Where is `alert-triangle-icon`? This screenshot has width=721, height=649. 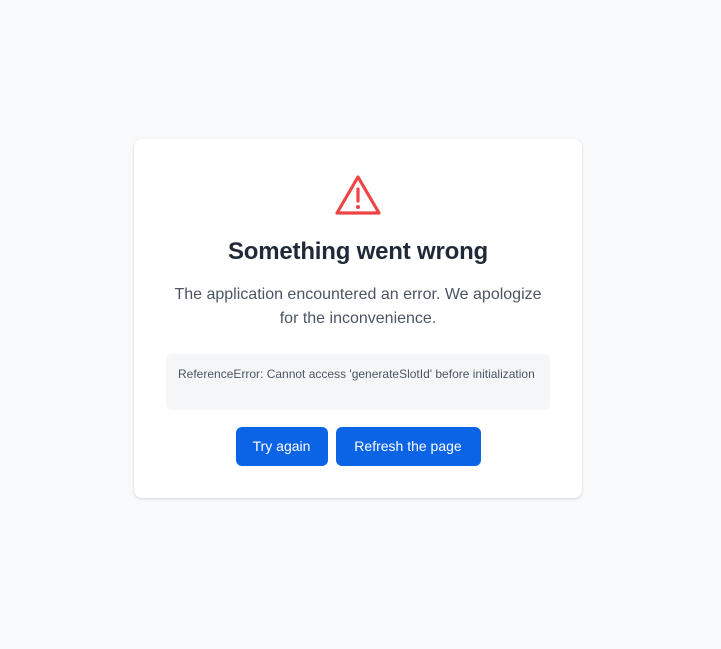 alert-triangle-icon is located at coordinates (358, 195).